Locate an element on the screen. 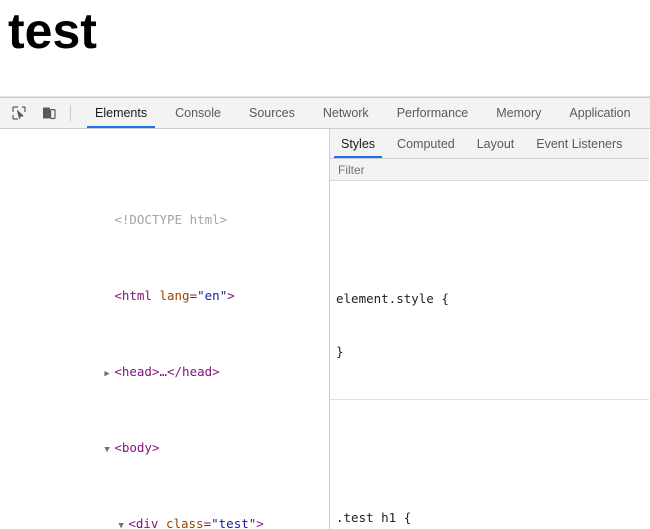 The height and width of the screenshot is (529, 650). tab-elements: Elements is located at coordinates (121, 113).